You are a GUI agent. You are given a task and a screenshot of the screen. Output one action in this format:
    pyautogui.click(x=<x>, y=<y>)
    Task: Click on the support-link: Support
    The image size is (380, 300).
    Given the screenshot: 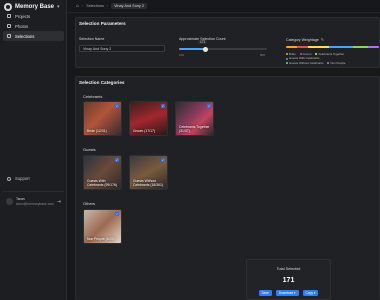 What is the action you would take?
    pyautogui.click(x=18, y=178)
    